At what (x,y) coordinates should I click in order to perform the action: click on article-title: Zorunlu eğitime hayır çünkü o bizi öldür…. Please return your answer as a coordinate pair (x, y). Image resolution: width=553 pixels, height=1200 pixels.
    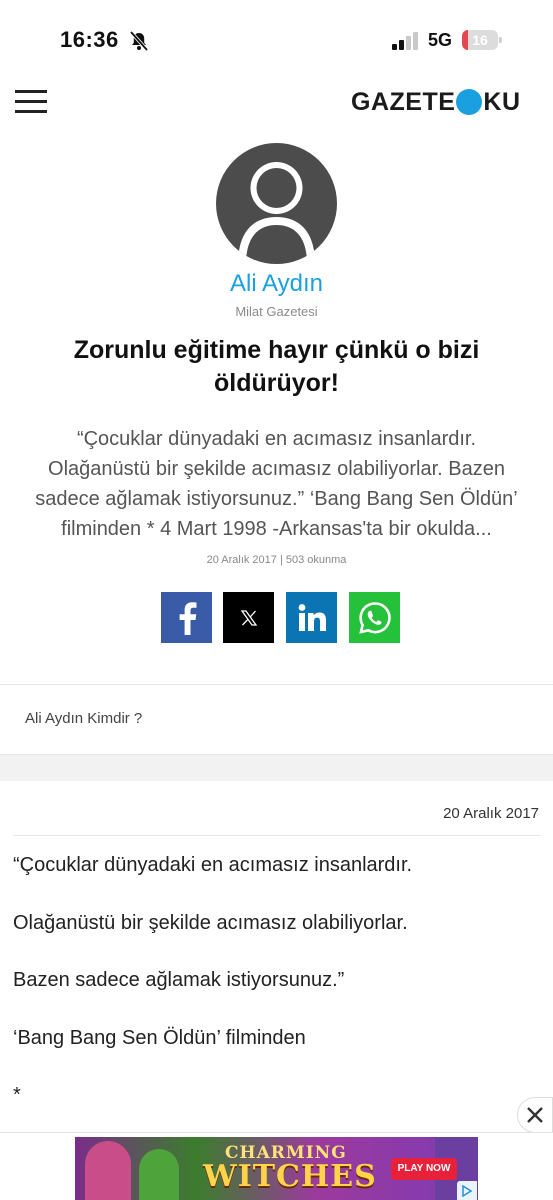
    Looking at the image, I should click on (276, 366).